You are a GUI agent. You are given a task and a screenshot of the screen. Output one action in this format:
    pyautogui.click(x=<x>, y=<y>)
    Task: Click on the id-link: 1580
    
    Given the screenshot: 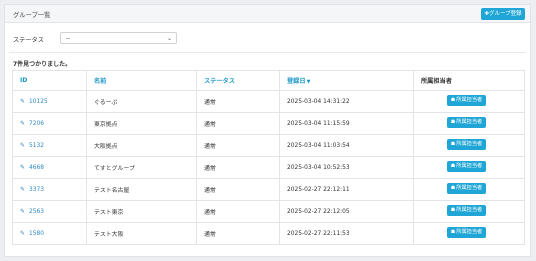 What is the action you would take?
    pyautogui.click(x=36, y=234)
    